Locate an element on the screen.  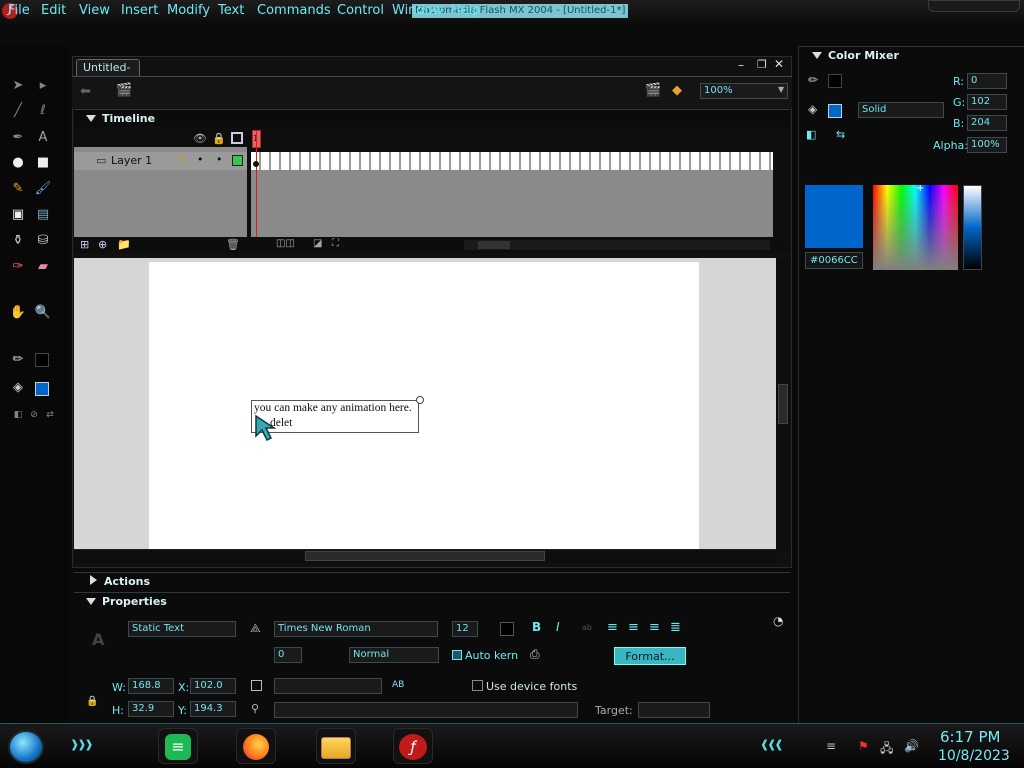
selectable-checkbox is located at coordinates (256, 685).